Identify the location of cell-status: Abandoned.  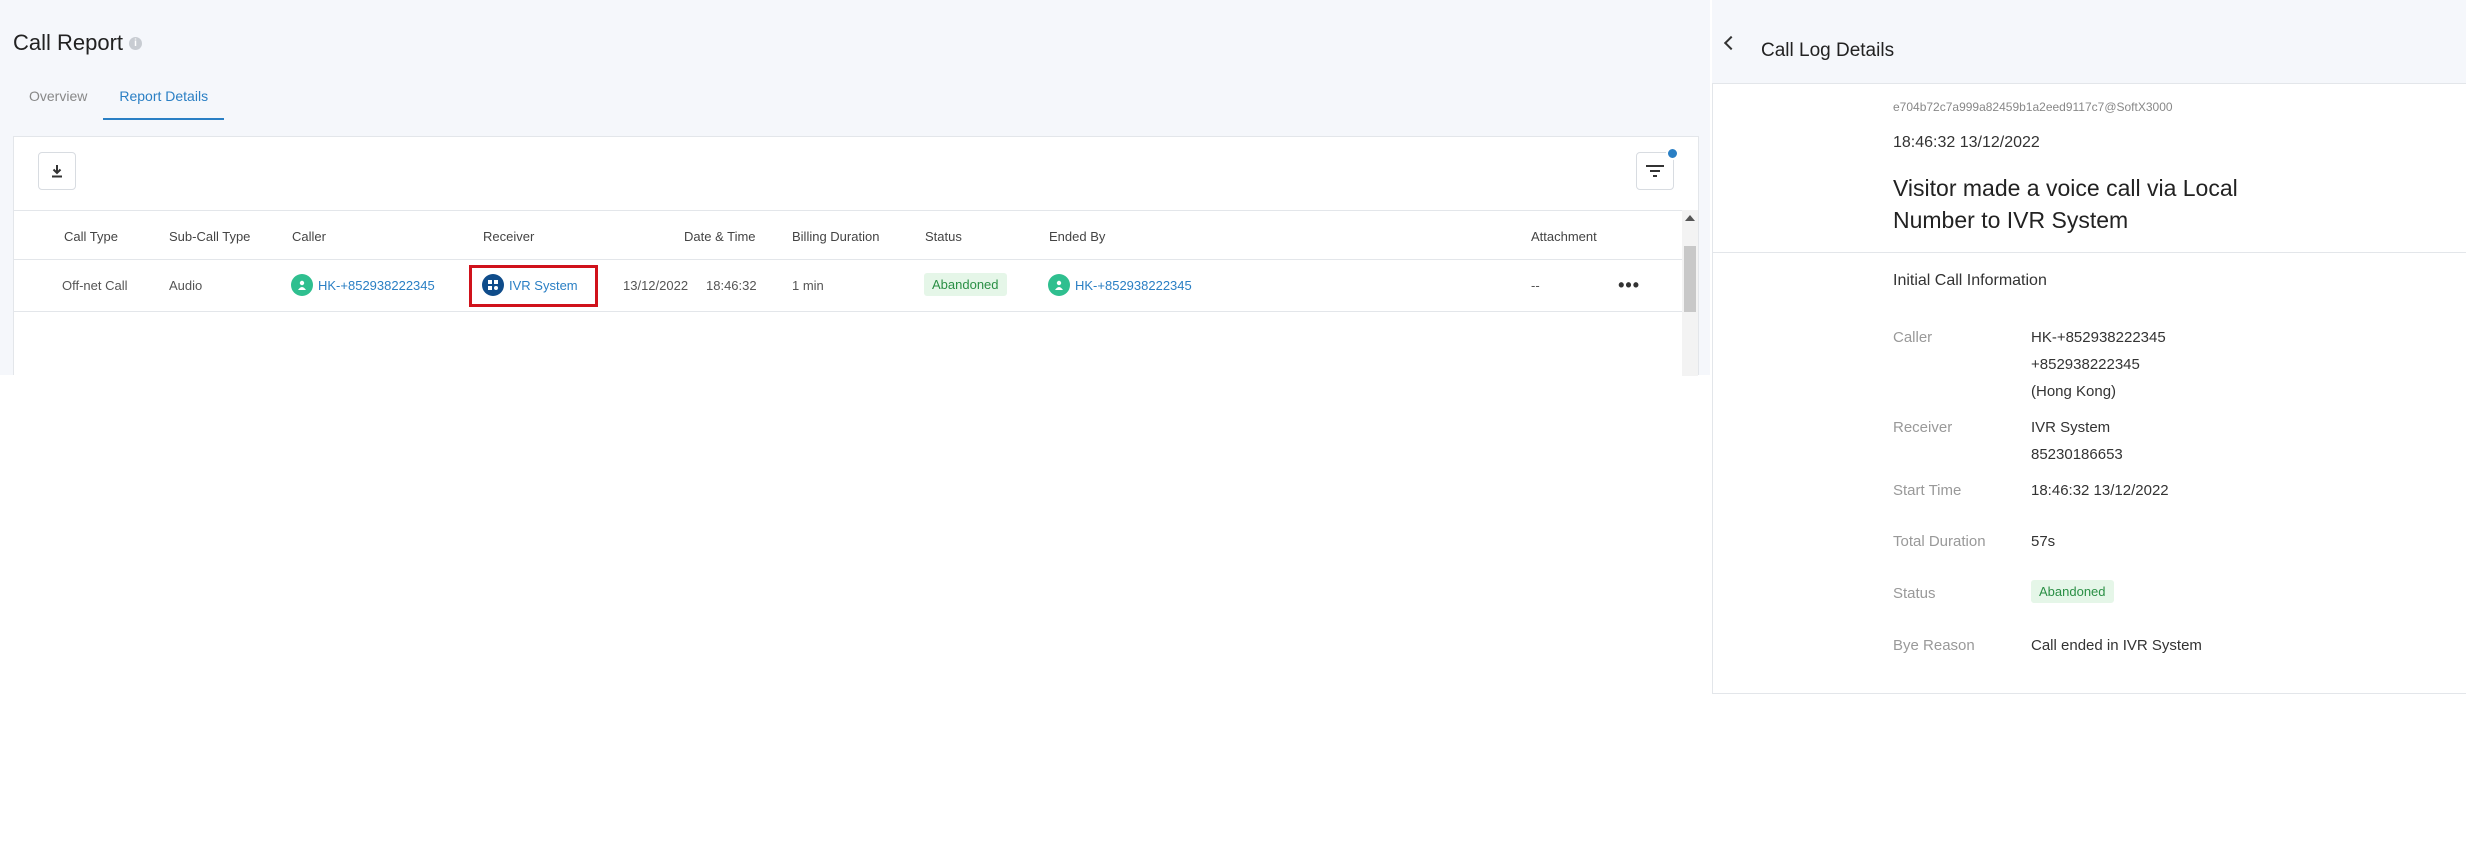
(965, 284).